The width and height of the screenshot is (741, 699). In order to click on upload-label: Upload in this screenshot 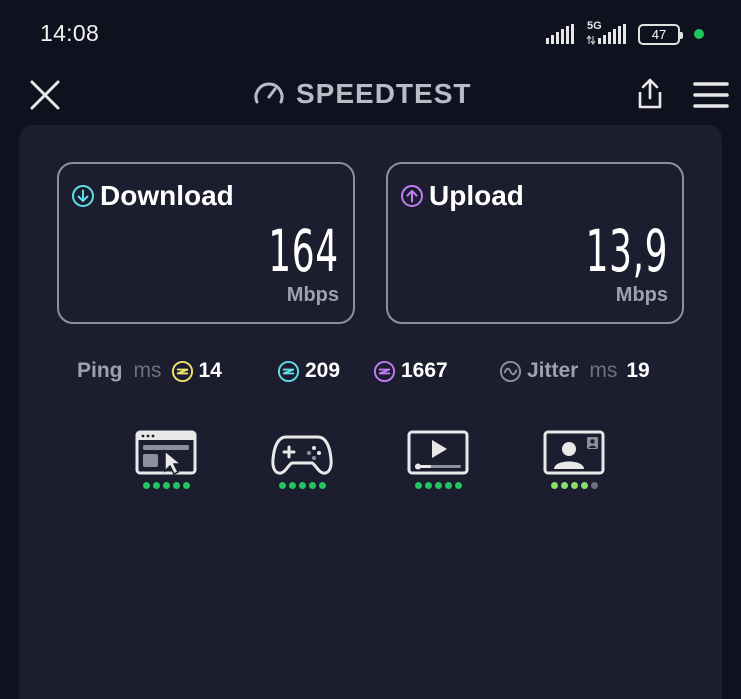, I will do `click(476, 195)`.